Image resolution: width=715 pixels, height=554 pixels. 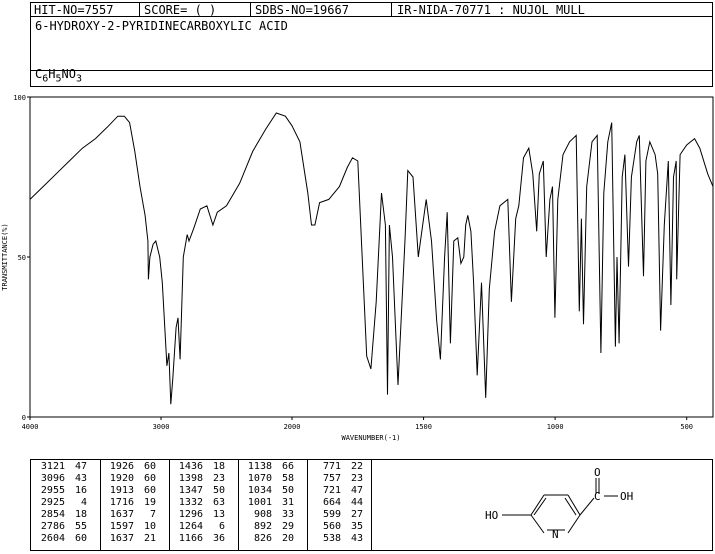 I want to click on peak-wavenumber: 1436, so click(x=190, y=466).